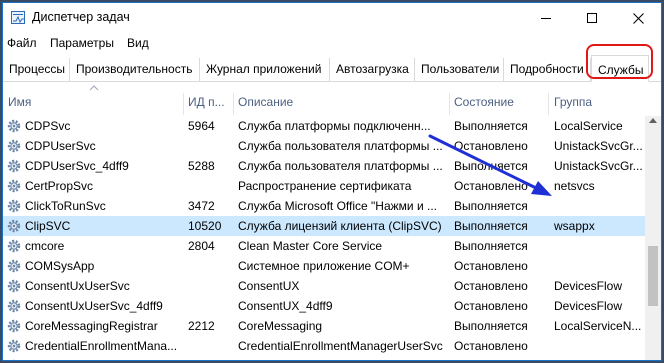  I want to click on service-description: Распространение сертификата, so click(325, 186).